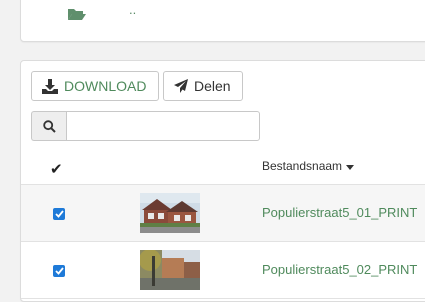 Image resolution: width=425 pixels, height=302 pixels. I want to click on search-icon, so click(48, 126).